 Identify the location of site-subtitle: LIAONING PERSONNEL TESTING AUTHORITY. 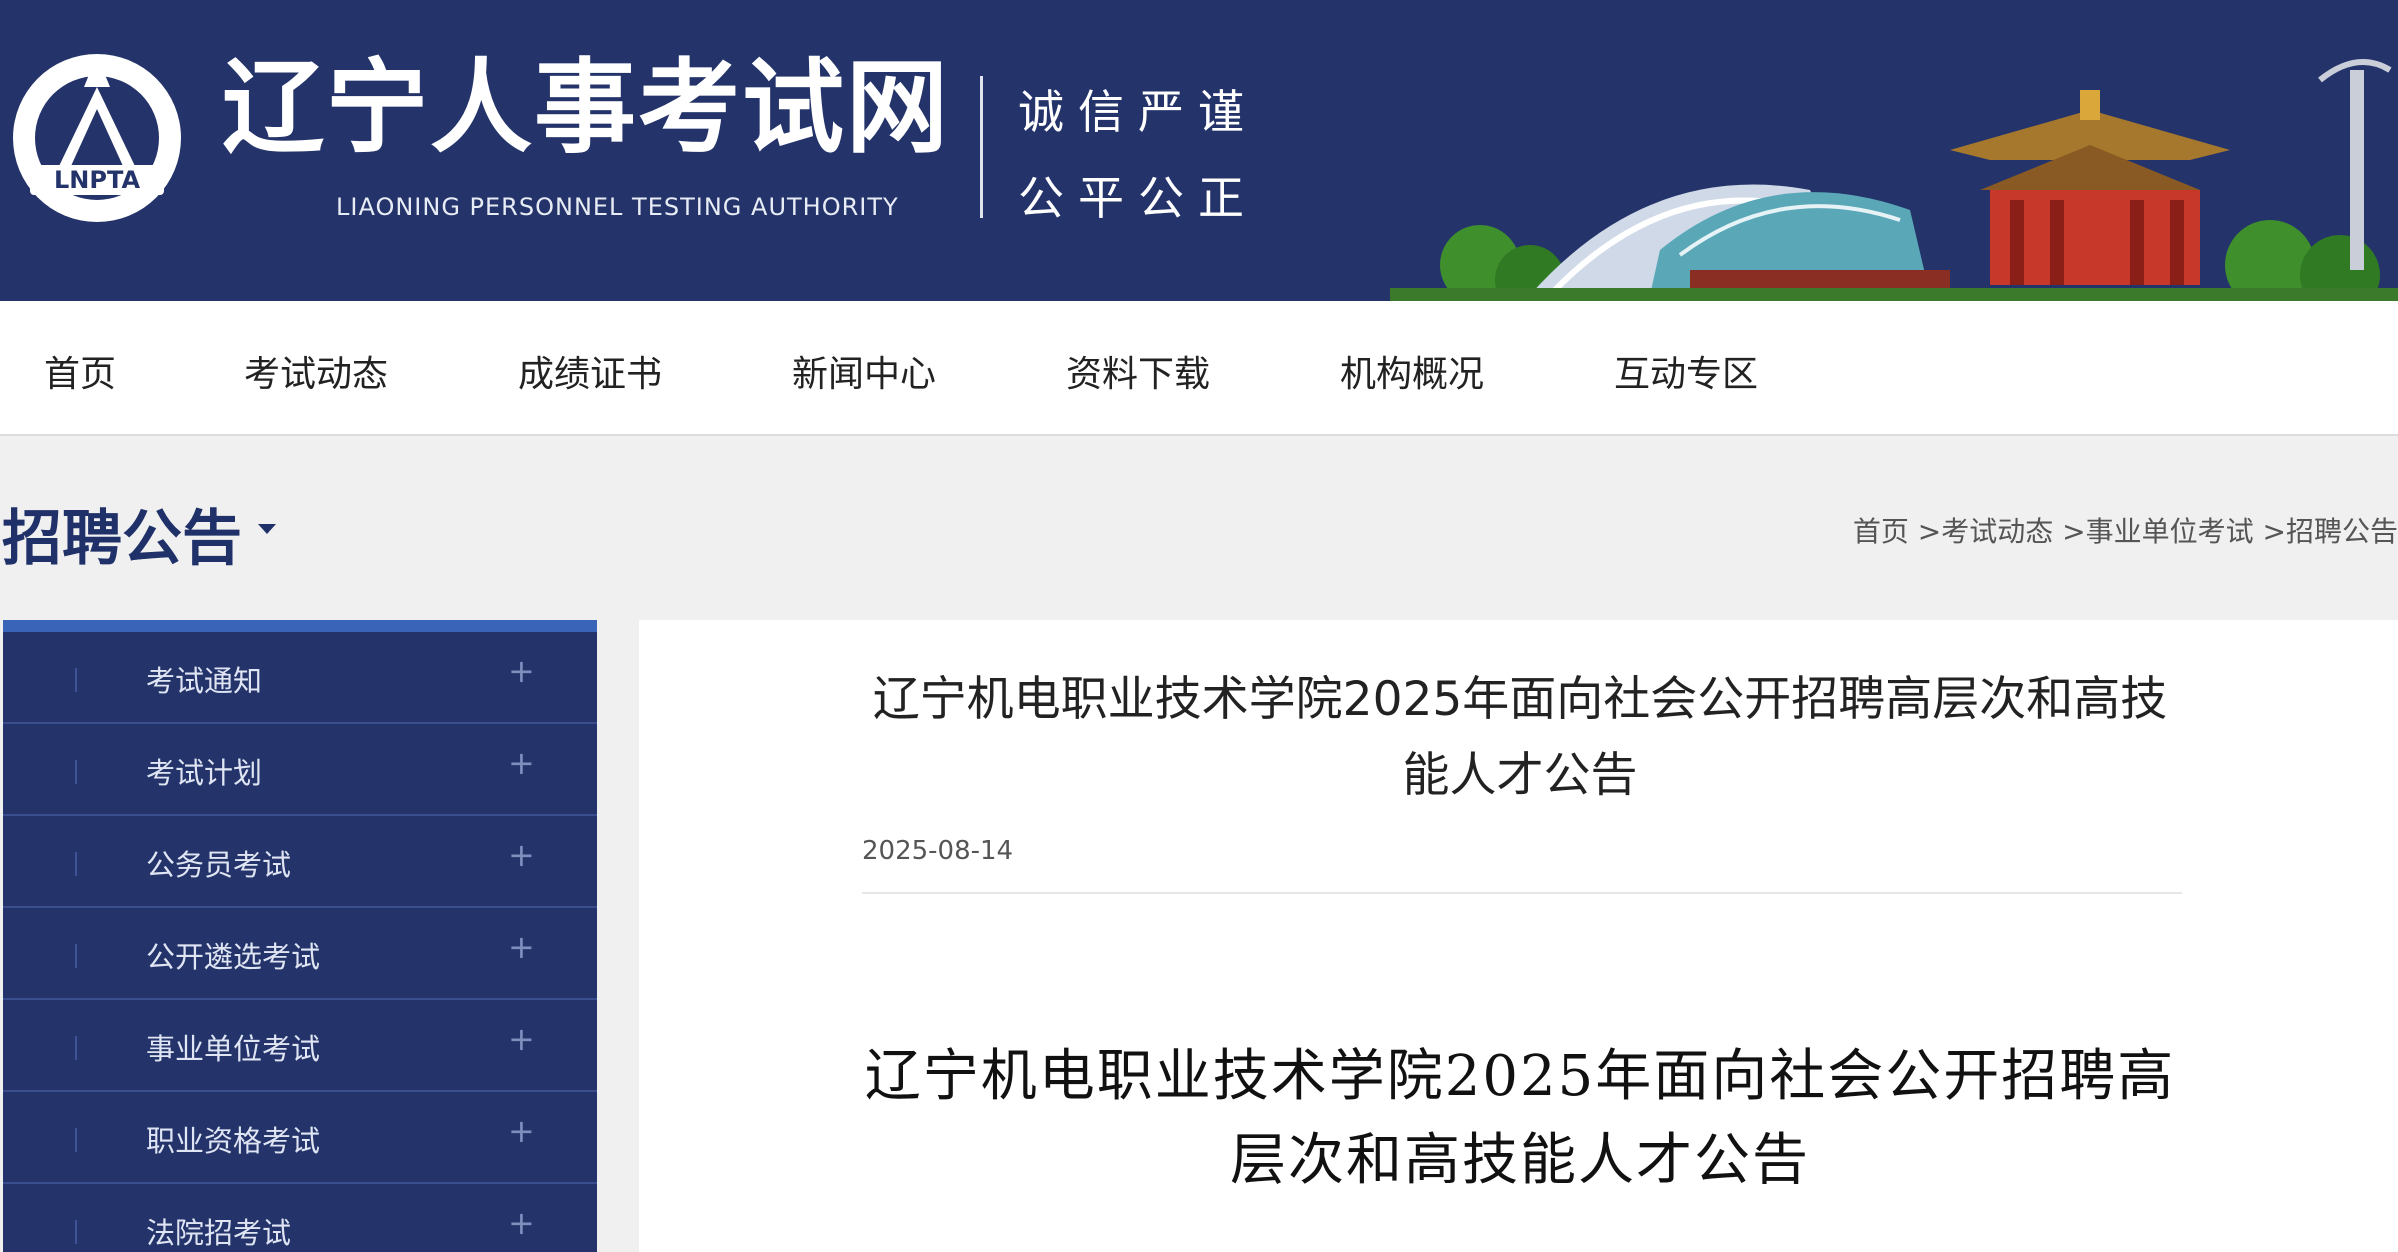
(617, 207).